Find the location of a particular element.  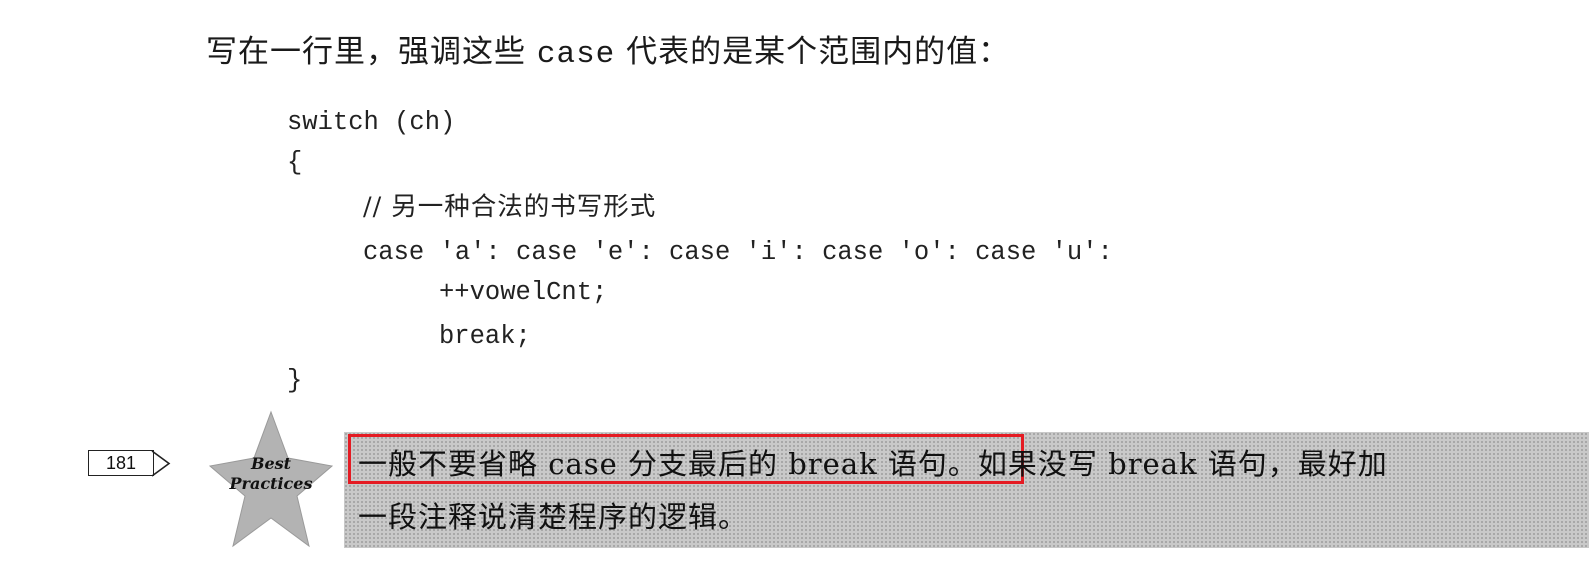

badge-label-practices: Practices is located at coordinates (271, 483).